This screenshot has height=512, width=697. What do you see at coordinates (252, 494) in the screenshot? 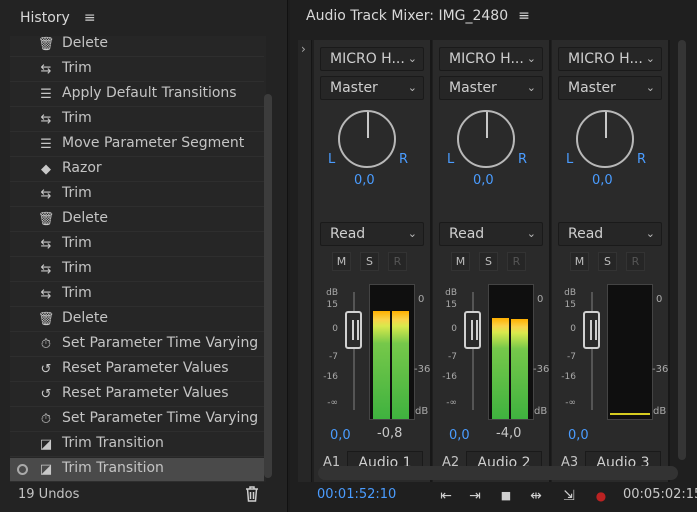
I see `delete-history-icon` at bounding box center [252, 494].